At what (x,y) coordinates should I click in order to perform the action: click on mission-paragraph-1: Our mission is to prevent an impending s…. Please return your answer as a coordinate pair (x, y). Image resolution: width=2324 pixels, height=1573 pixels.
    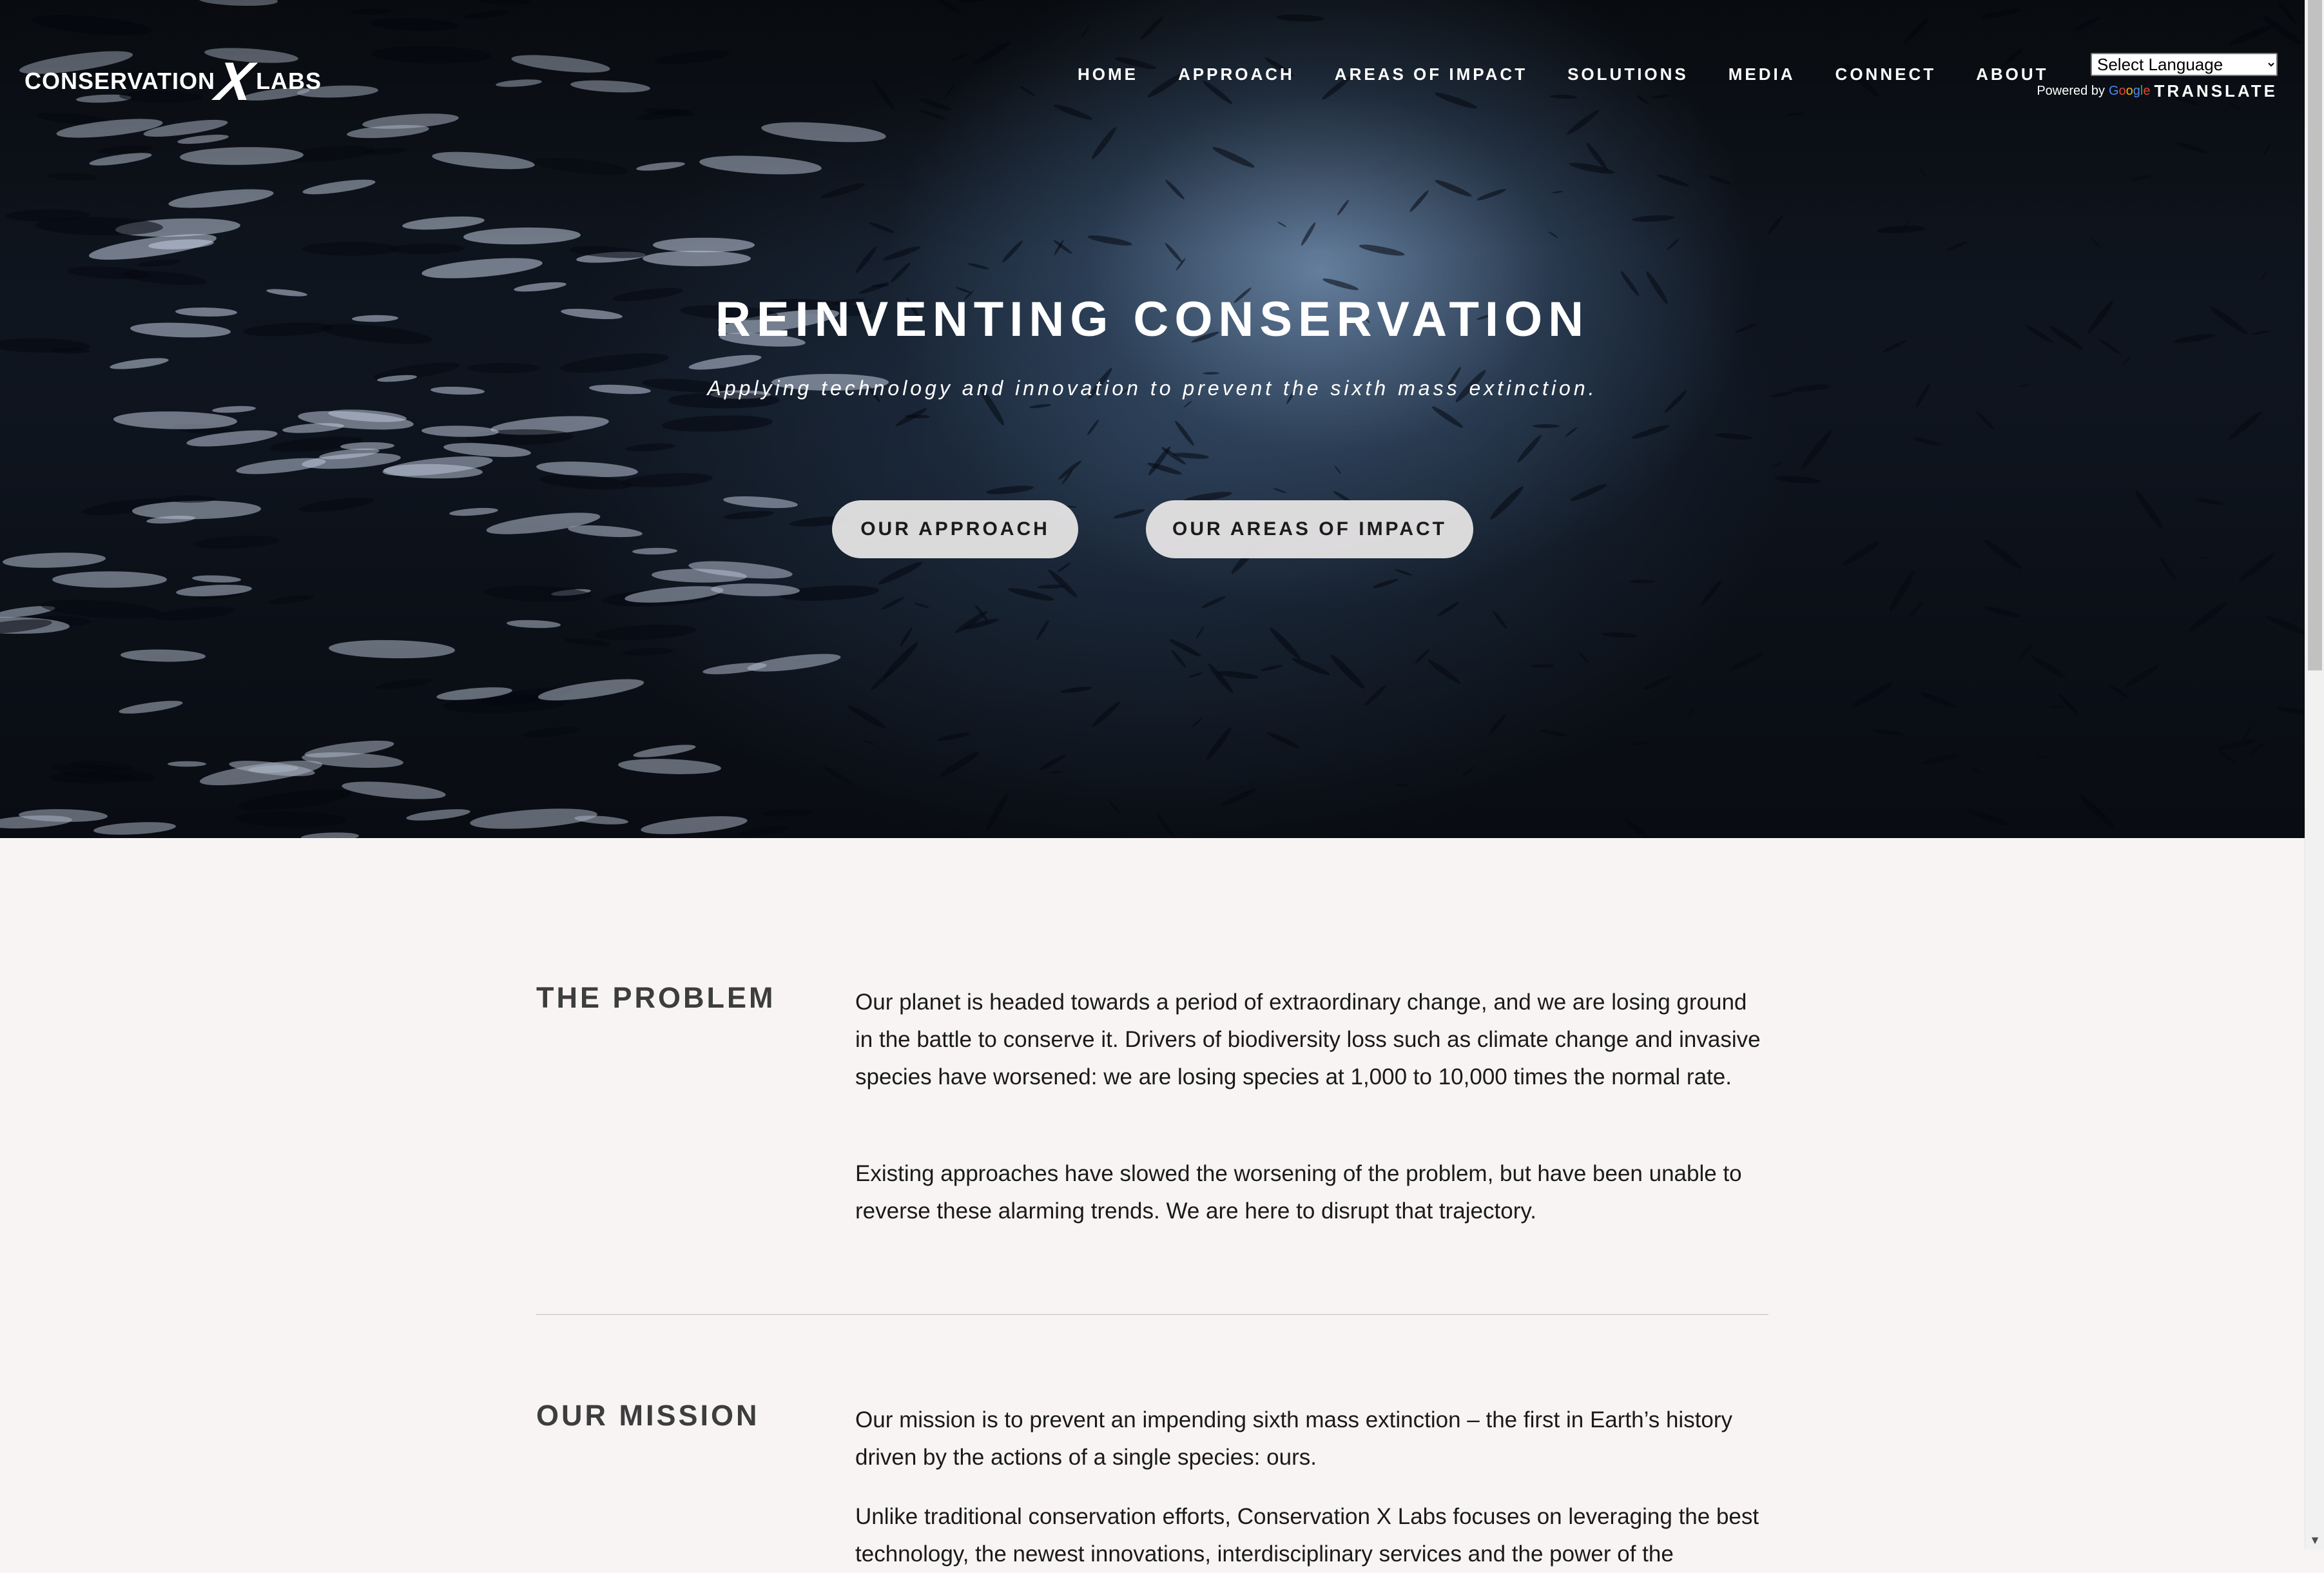
    Looking at the image, I should click on (1294, 1438).